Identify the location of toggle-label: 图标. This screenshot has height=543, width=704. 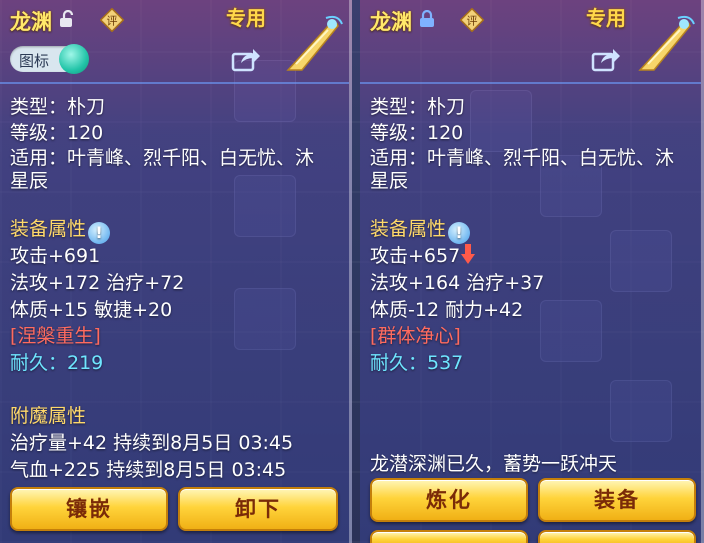
(34, 61).